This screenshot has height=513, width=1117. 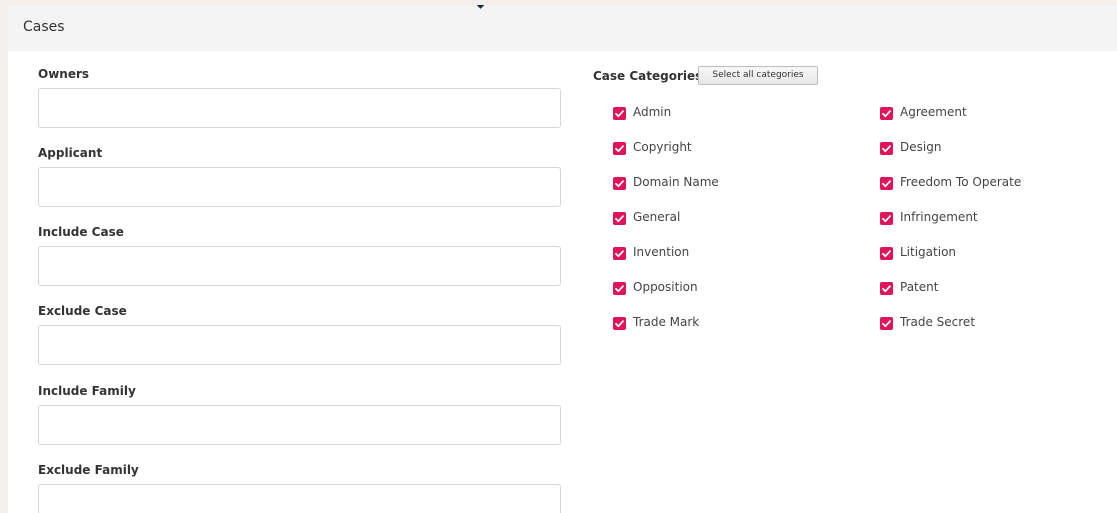 I want to click on include-family-label: Include Family, so click(x=87, y=391).